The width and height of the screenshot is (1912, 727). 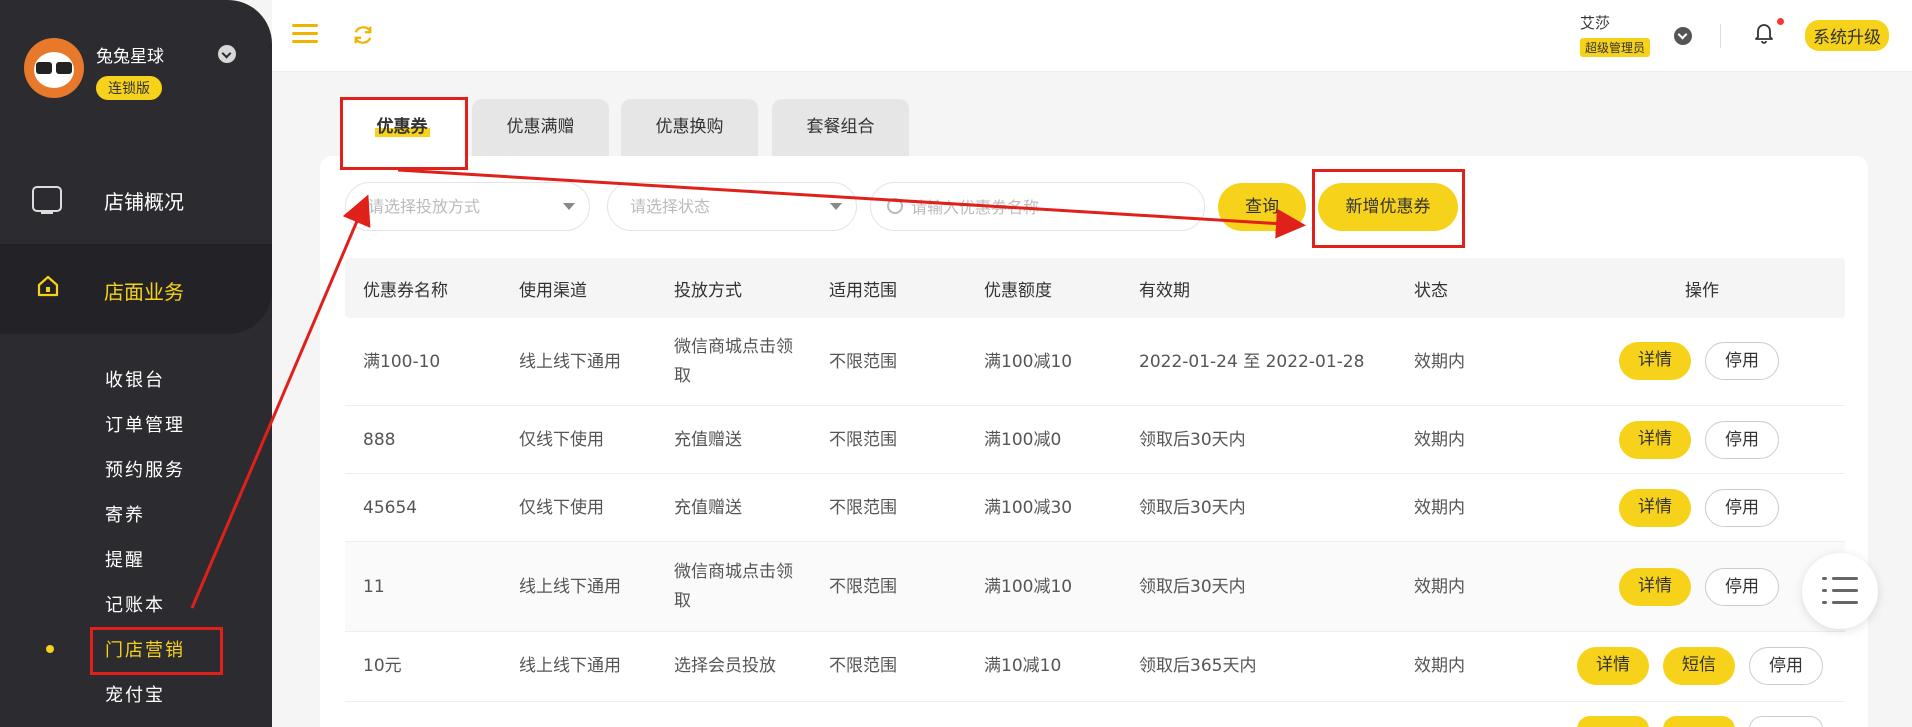 I want to click on column-header: 优惠额度, so click(x=1018, y=291).